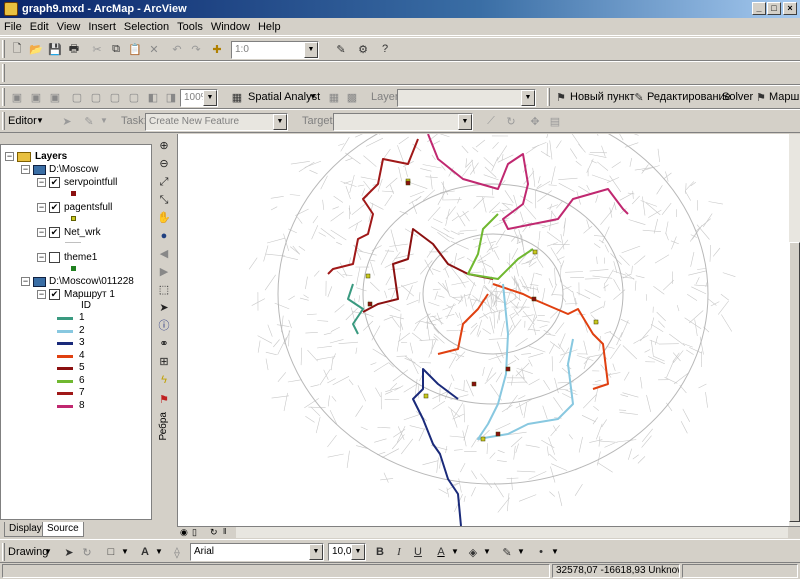  Describe the element at coordinates (790, 8) in the screenshot. I see `close-button: ×` at that location.